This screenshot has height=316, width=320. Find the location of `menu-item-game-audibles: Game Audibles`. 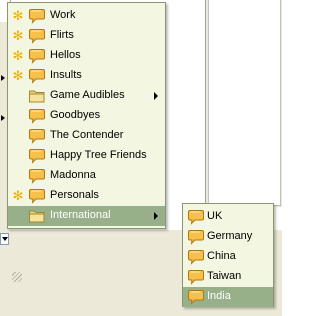

menu-item-game-audibles: Game Audibles is located at coordinates (86, 96).